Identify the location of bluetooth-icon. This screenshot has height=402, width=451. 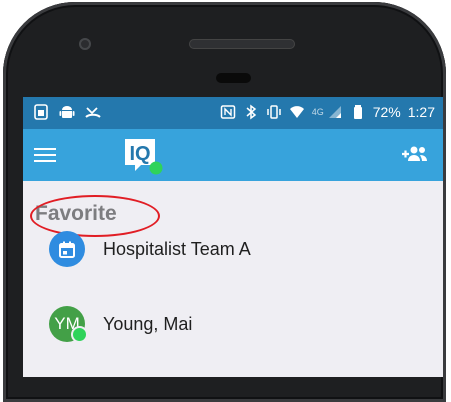
(251, 112).